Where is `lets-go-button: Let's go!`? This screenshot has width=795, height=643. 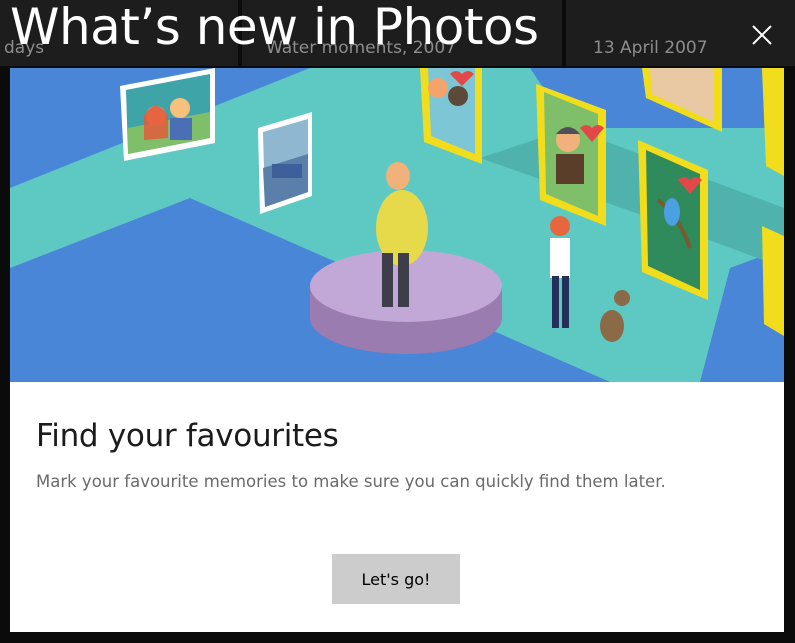
lets-go-button: Let's go! is located at coordinates (396, 579).